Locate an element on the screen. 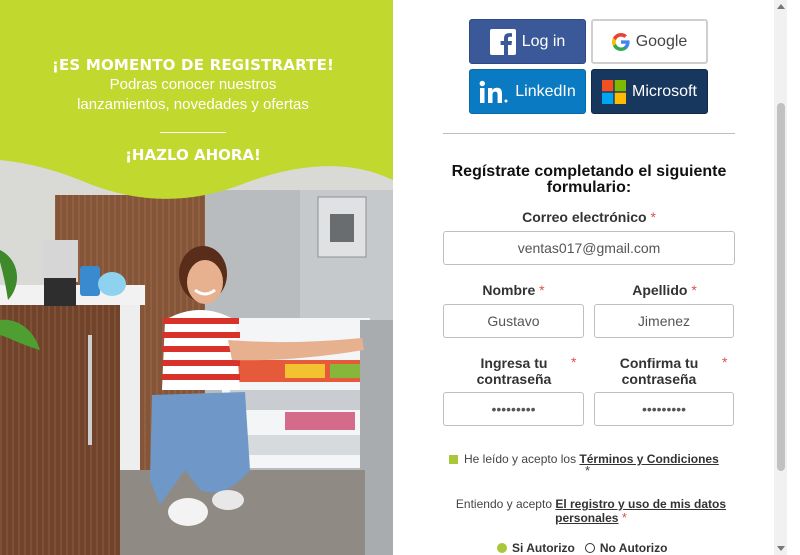 The width and height of the screenshot is (800, 555). authorize-yes-label: Si Autorizo is located at coordinates (543, 548).